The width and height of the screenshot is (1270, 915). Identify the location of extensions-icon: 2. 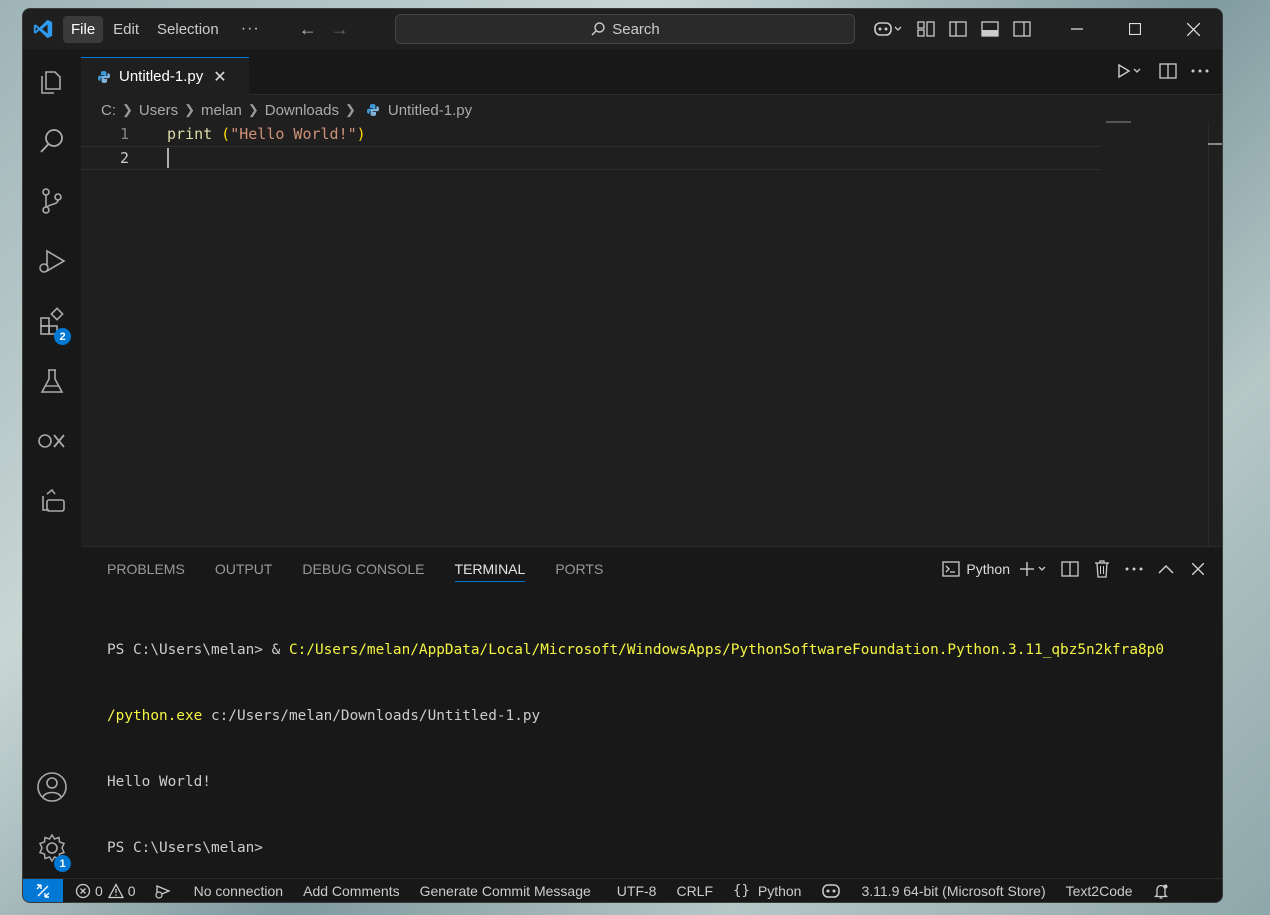
(52, 321).